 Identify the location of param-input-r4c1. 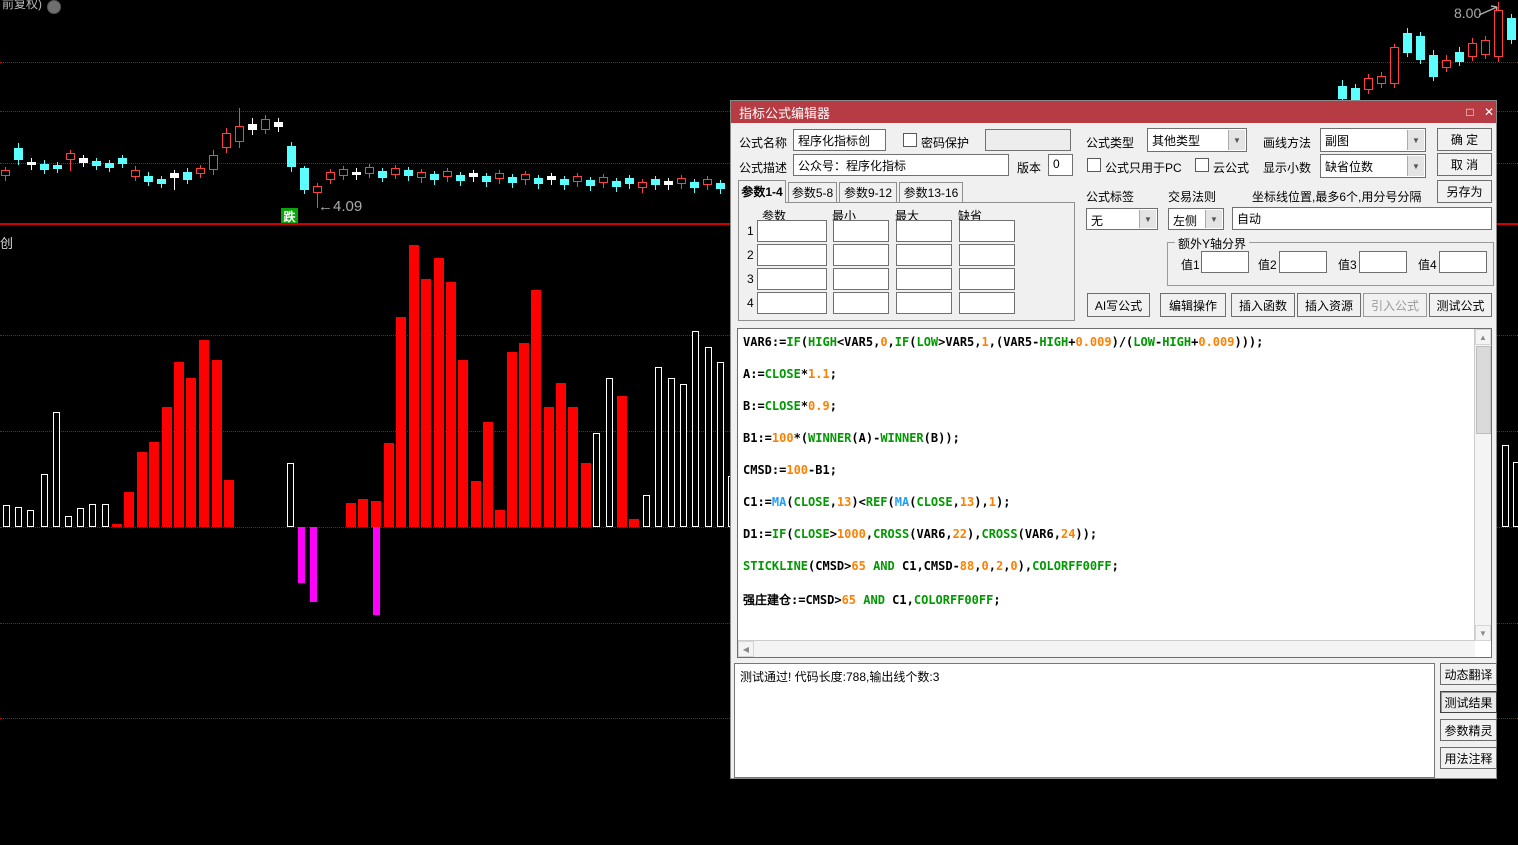
(792, 303).